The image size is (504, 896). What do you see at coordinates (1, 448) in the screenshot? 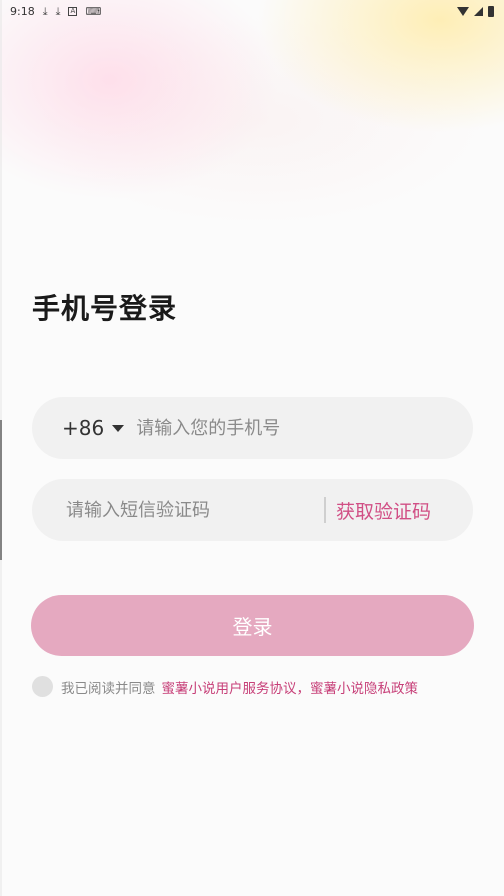
I see `left-edge-strip` at bounding box center [1, 448].